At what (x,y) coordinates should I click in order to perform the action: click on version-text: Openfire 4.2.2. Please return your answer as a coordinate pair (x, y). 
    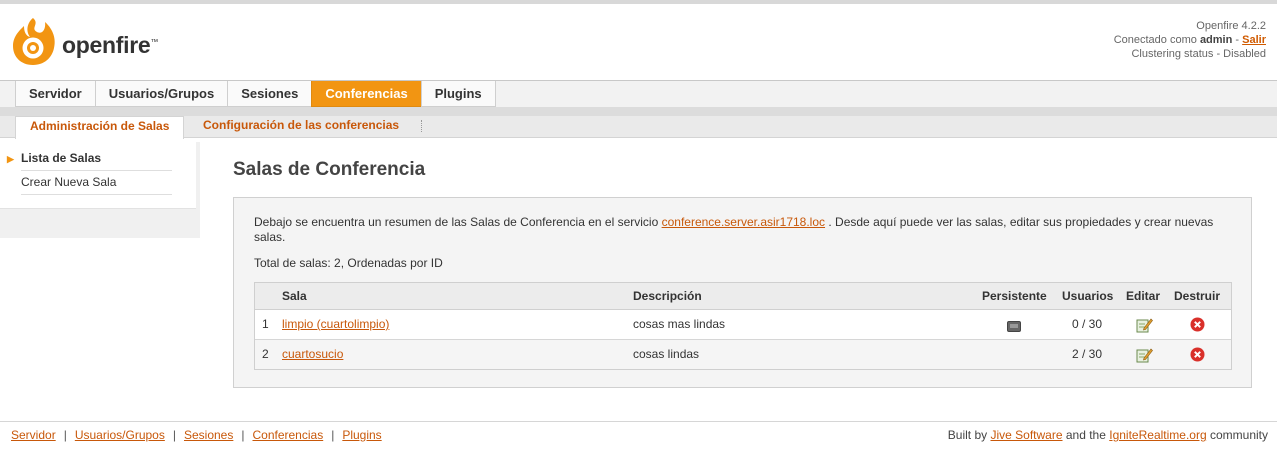
    Looking at the image, I should click on (1231, 26).